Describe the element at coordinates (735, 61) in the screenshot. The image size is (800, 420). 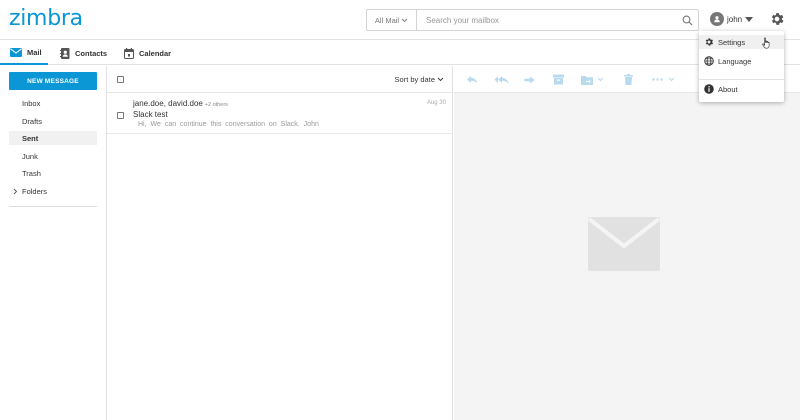
I see `menu-item-label: Language` at that location.